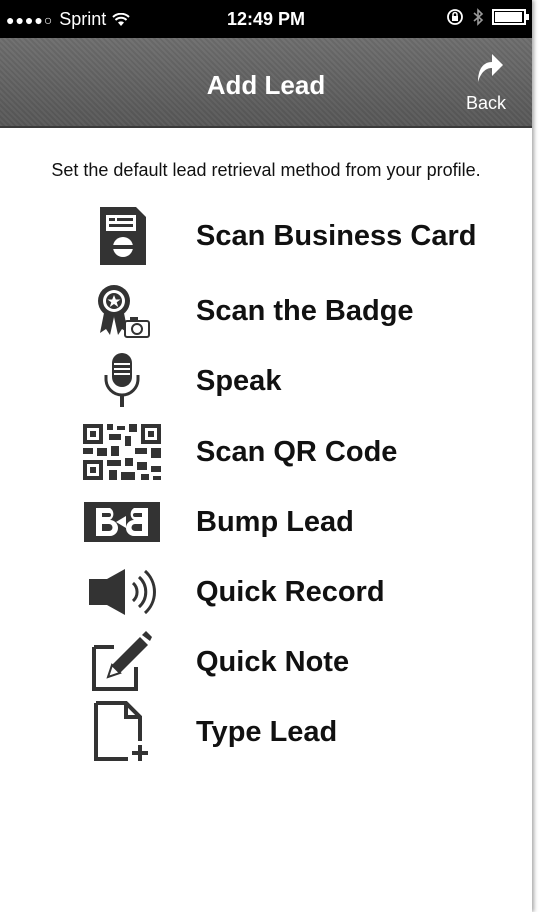  Describe the element at coordinates (290, 381) in the screenshot. I see `speak-option: Speak` at that location.